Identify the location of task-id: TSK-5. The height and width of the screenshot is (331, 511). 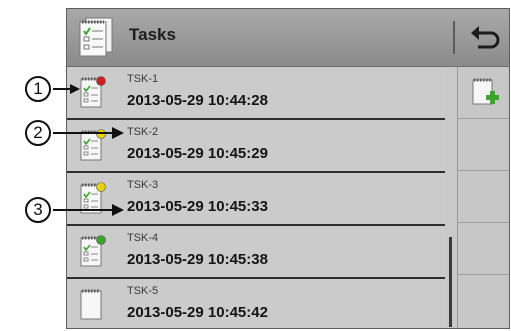
(143, 291).